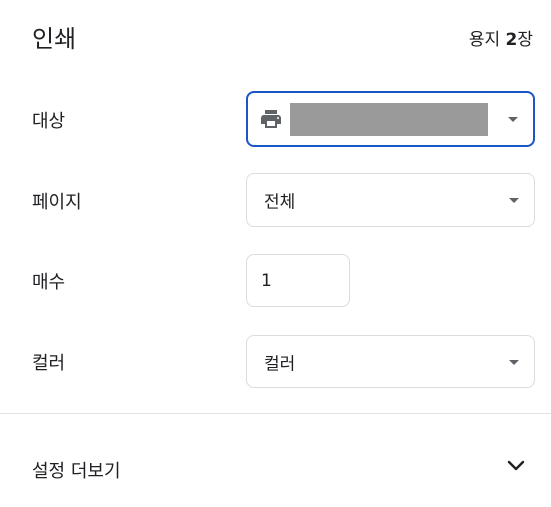  What do you see at coordinates (271, 119) in the screenshot?
I see `printer-icon` at bounding box center [271, 119].